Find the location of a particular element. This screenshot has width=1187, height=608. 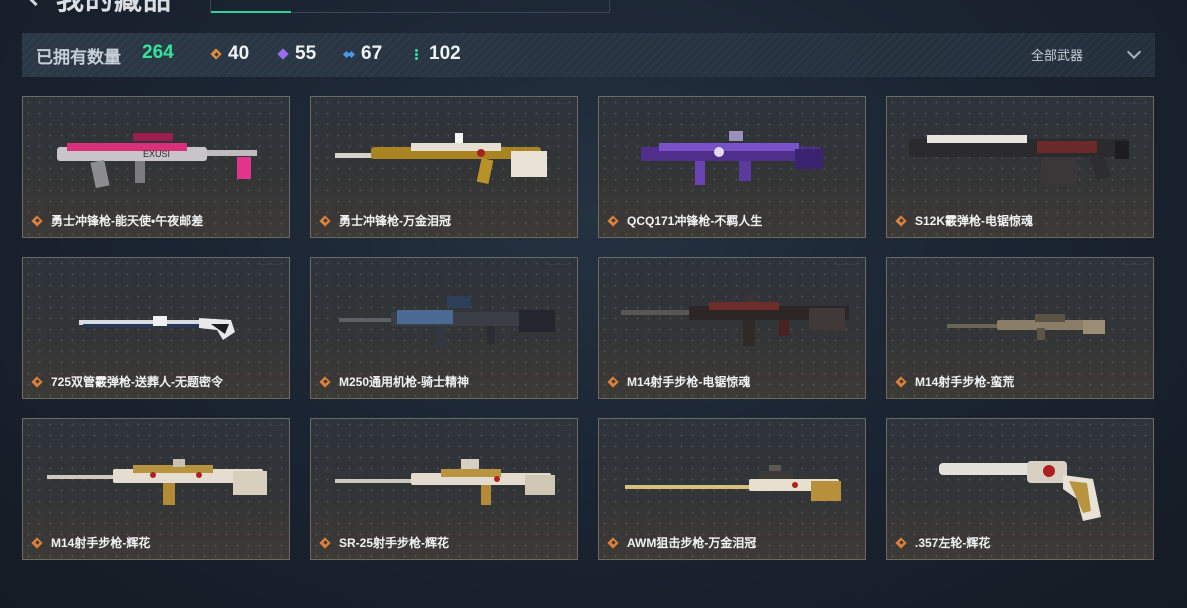

owned-count-label: 已拥有数量 is located at coordinates (78, 57).